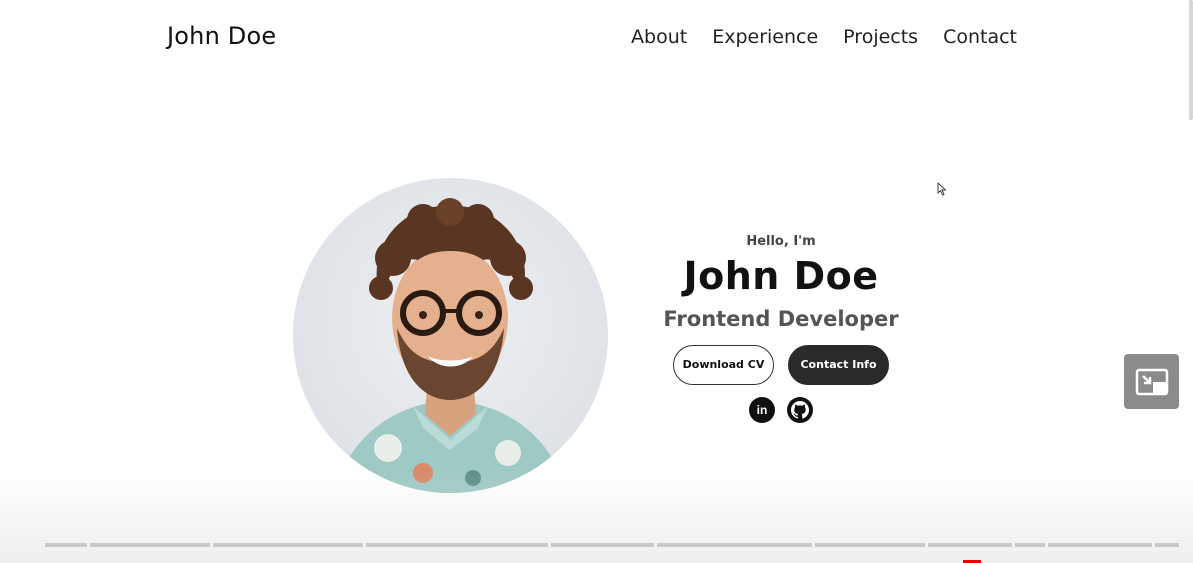 This screenshot has width=1193, height=563. I want to click on download-cv-button: Download CV, so click(723, 364).